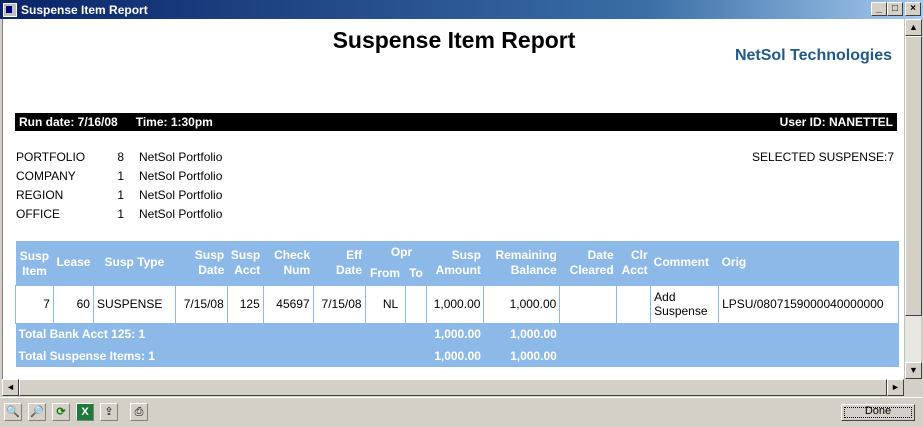  I want to click on app-icon, so click(10, 9).